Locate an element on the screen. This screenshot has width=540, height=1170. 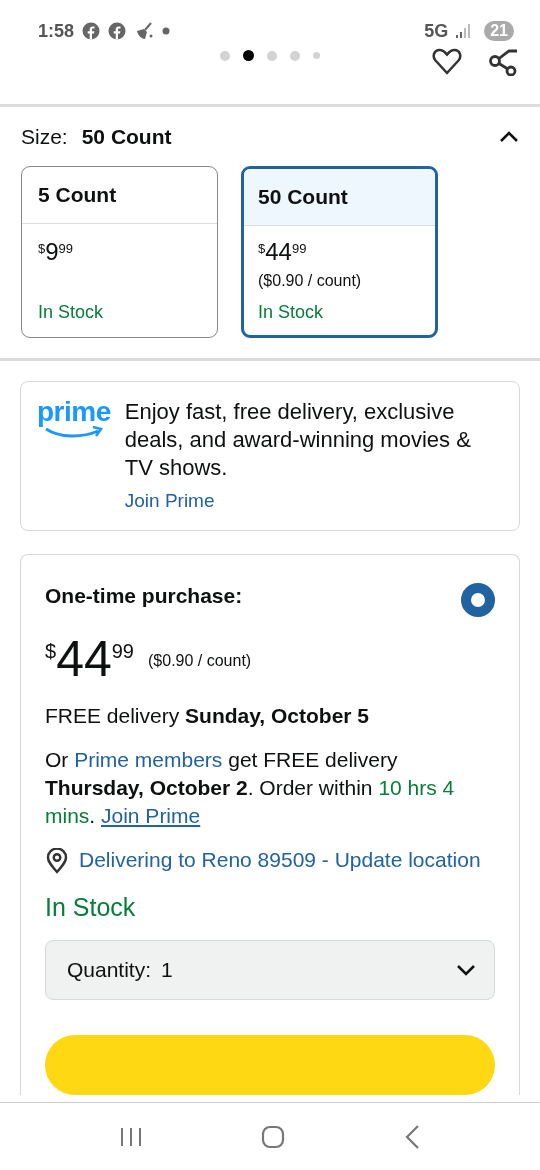
back-icon is located at coordinates (412, 1136).